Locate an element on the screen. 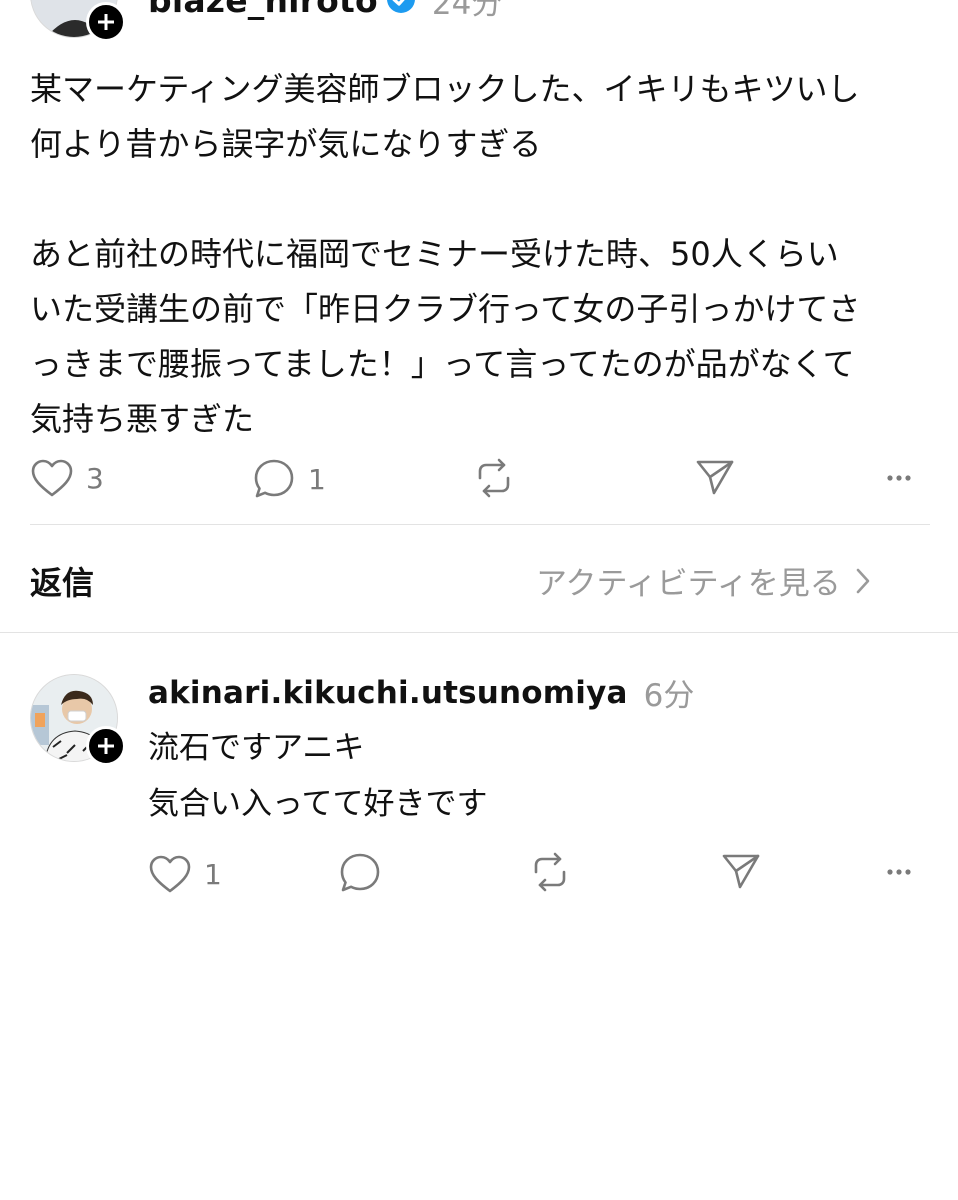 Image resolution: width=958 pixels, height=1200 pixels. reply-username: akinari.kikuchi.utsunomiya is located at coordinates (388, 693).